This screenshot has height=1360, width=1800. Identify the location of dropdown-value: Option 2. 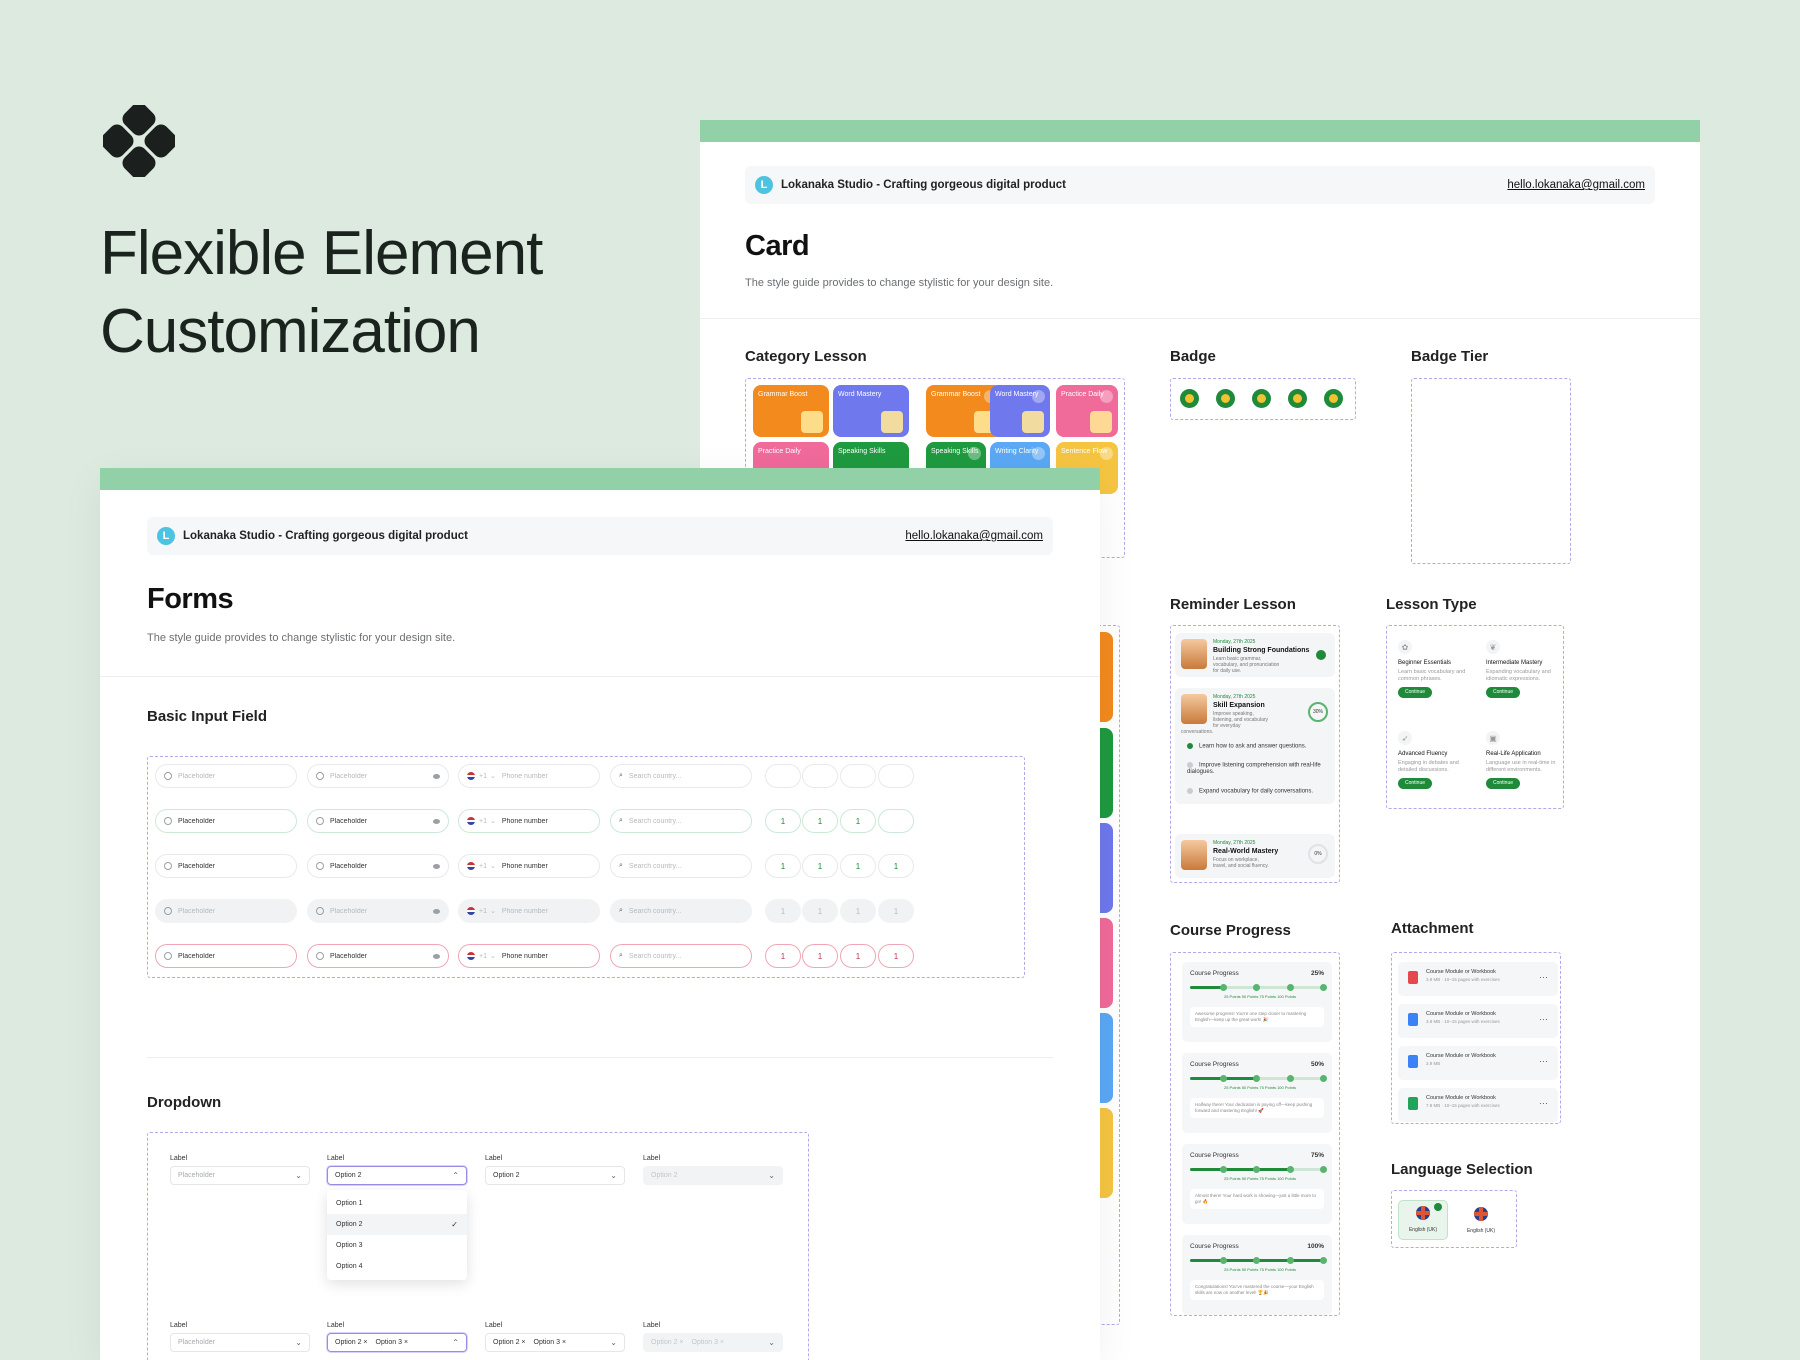
(506, 1175).